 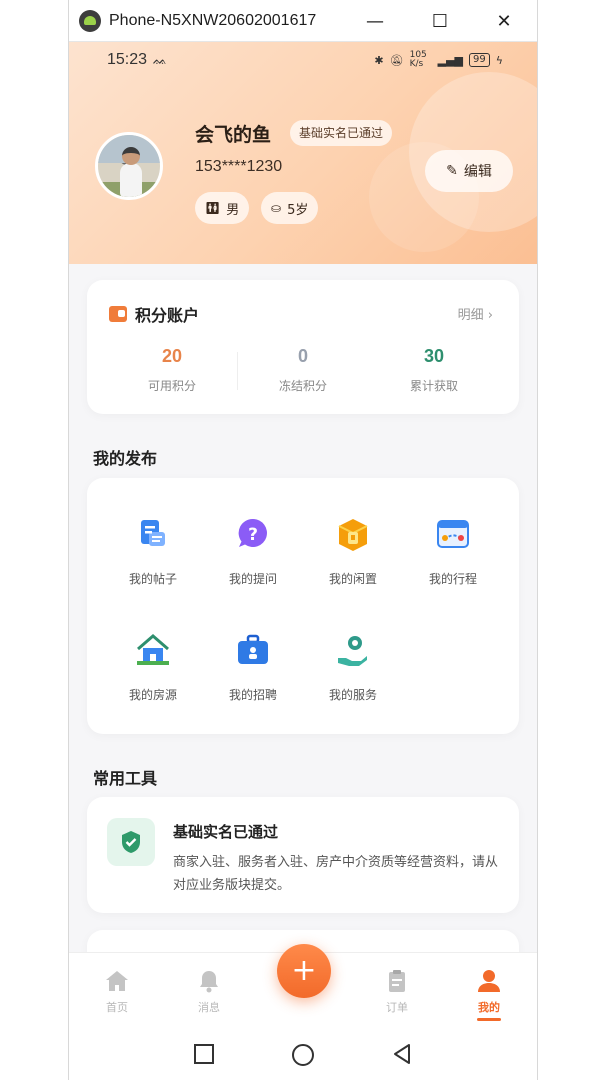 I want to click on points-title: 积分账户, so click(x=167, y=315).